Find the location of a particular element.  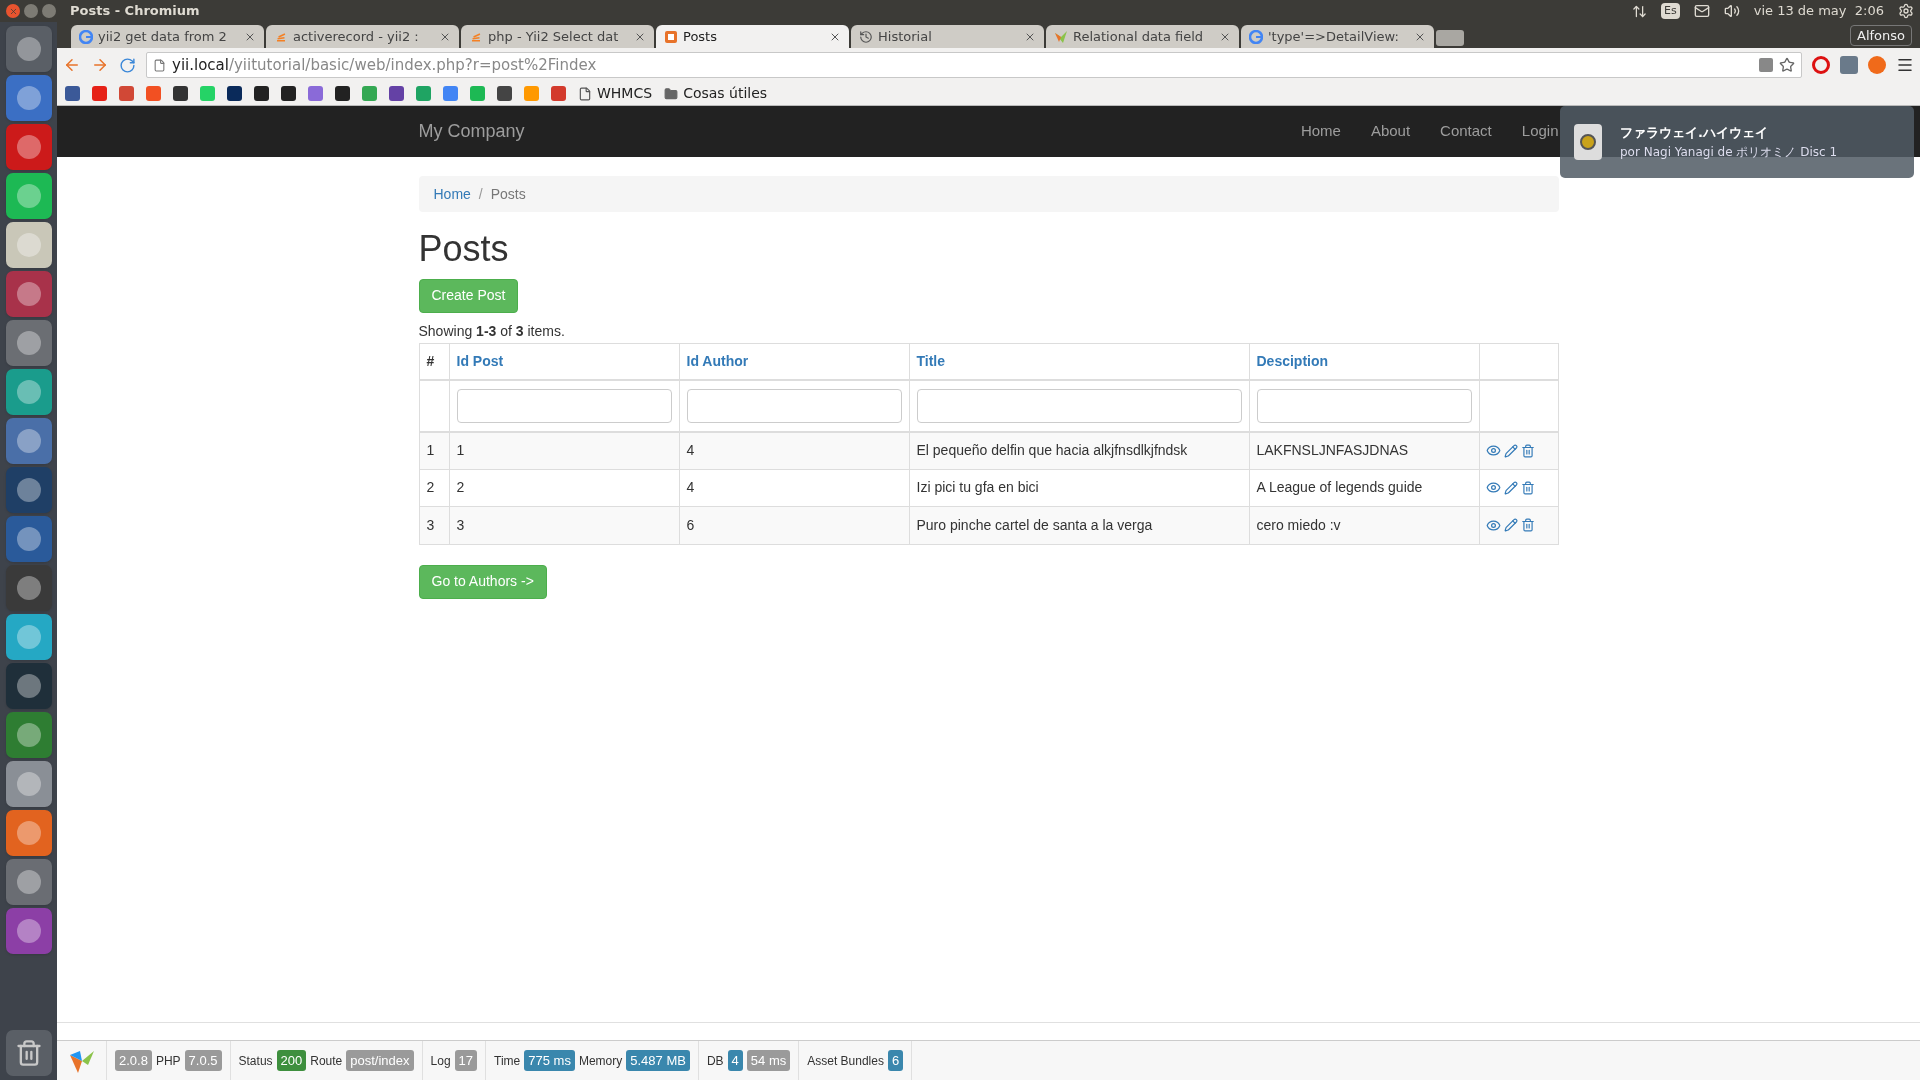

reload-icon is located at coordinates (127, 65).